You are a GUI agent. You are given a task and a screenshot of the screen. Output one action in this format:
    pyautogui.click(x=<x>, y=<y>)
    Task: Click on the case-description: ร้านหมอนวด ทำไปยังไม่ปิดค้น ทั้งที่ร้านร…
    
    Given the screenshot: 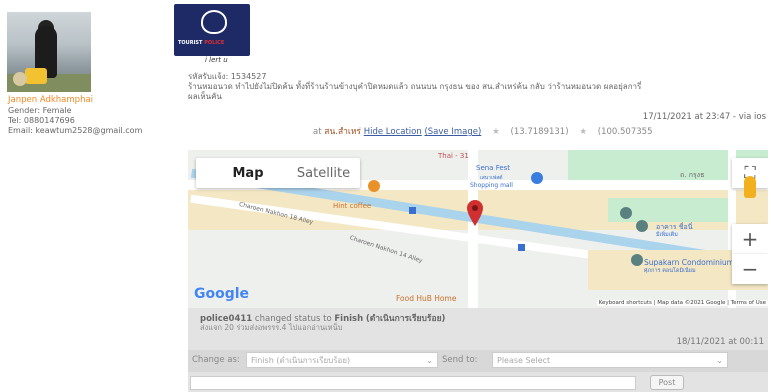 What is the action you would take?
    pyautogui.click(x=415, y=86)
    